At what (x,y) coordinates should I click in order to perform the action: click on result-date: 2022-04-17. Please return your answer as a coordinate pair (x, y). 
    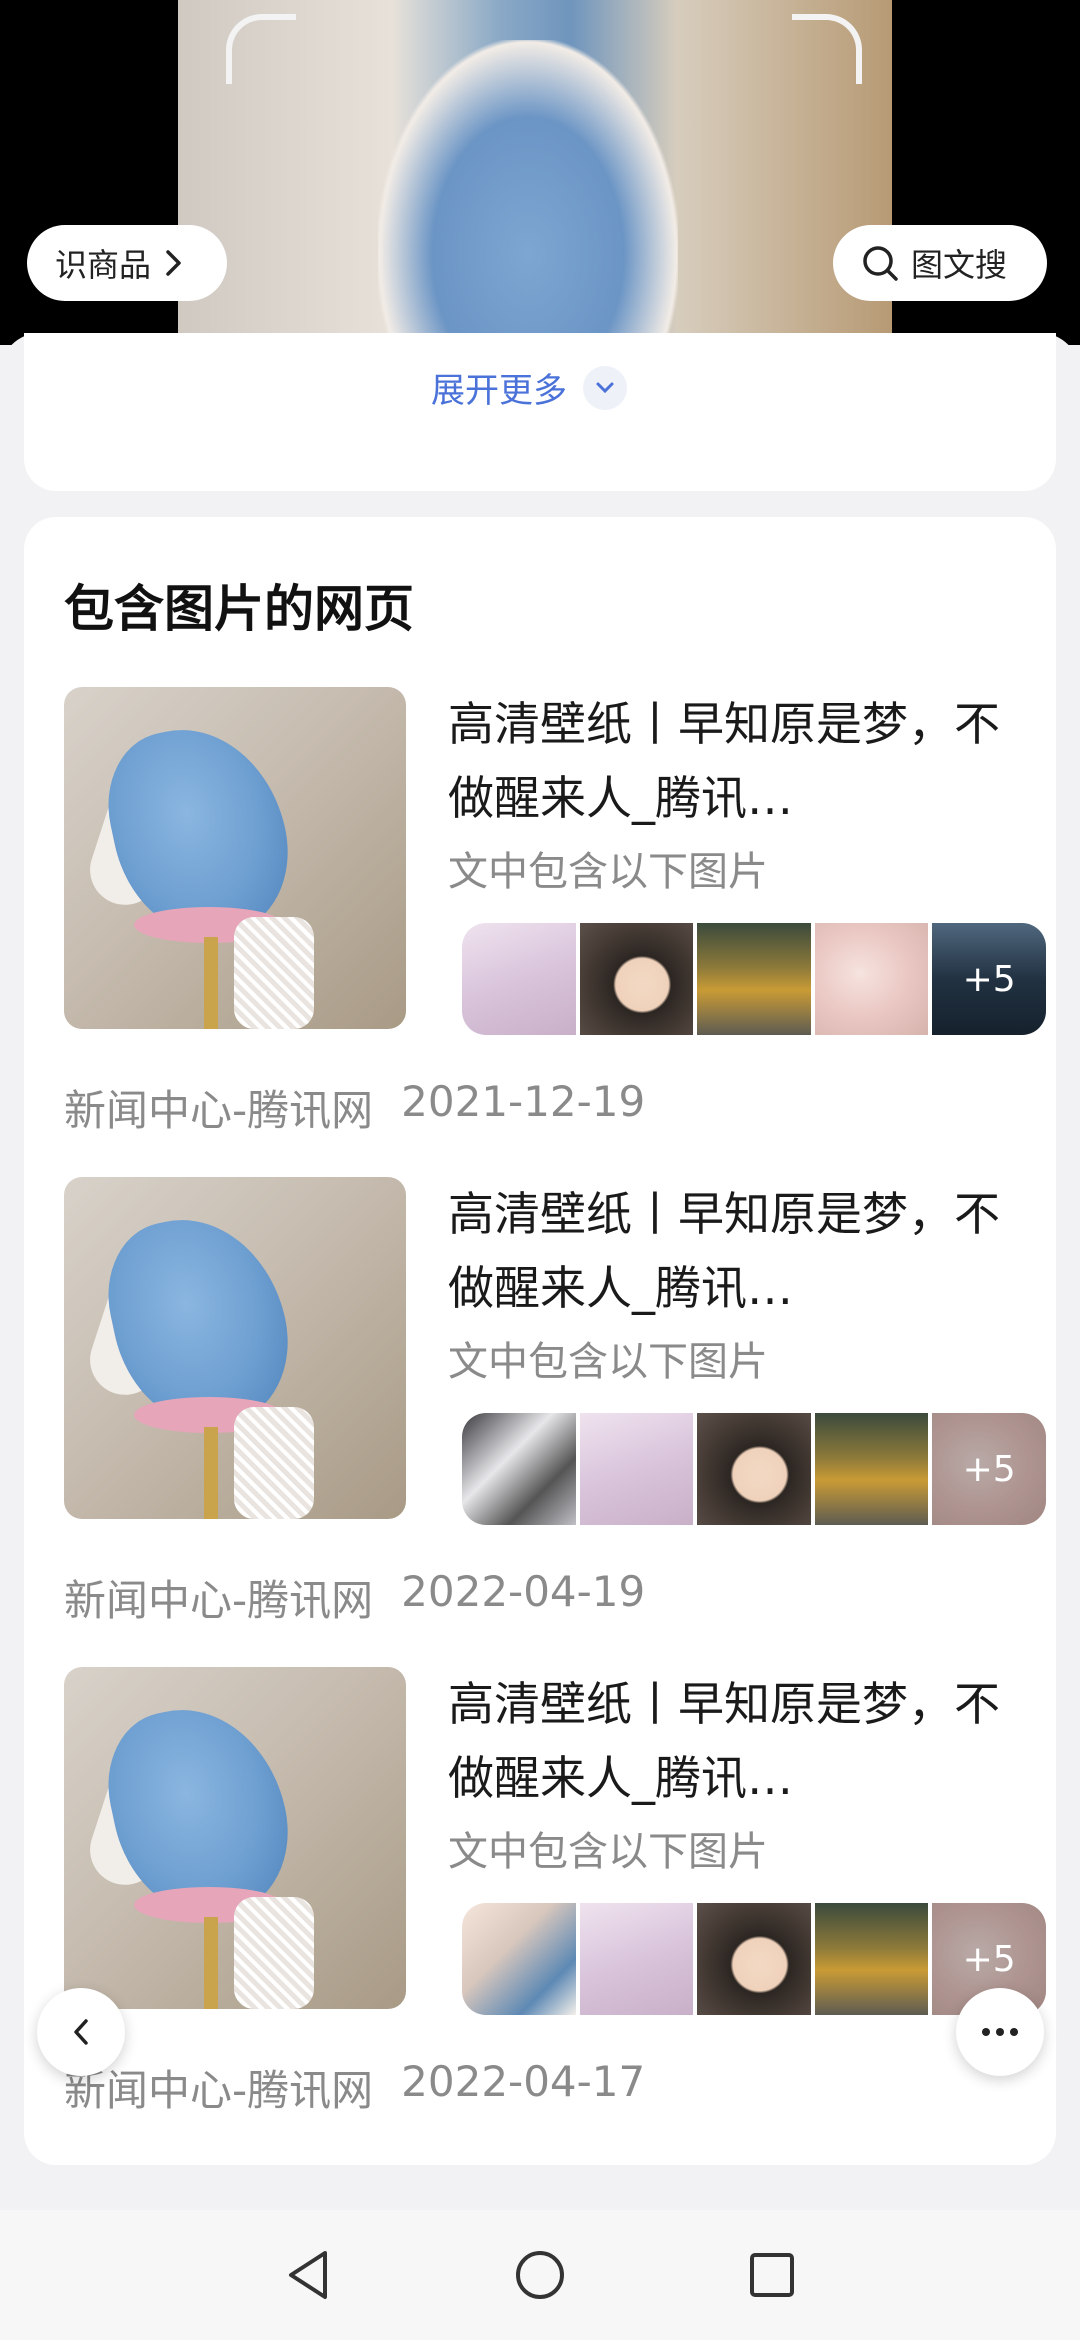
    Looking at the image, I should click on (523, 2081).